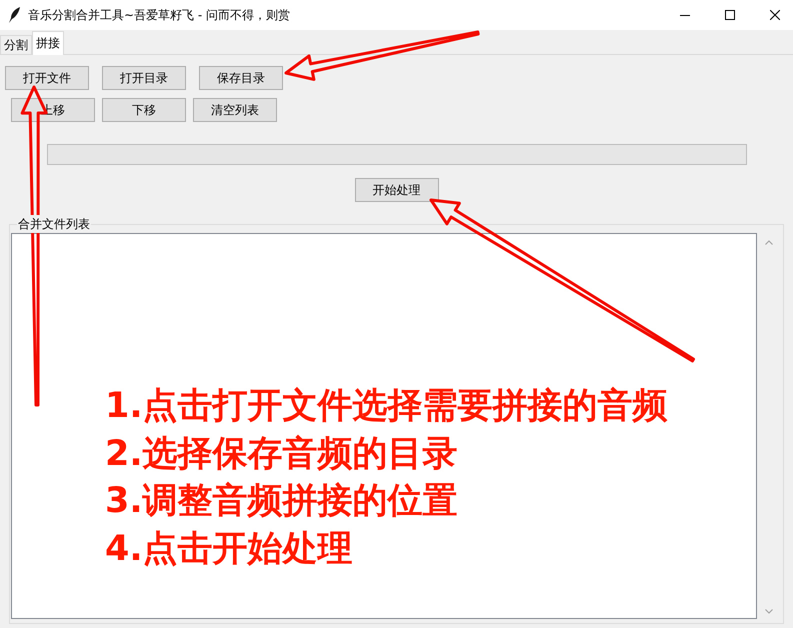  I want to click on group-label: 合并文件列表, so click(54, 224).